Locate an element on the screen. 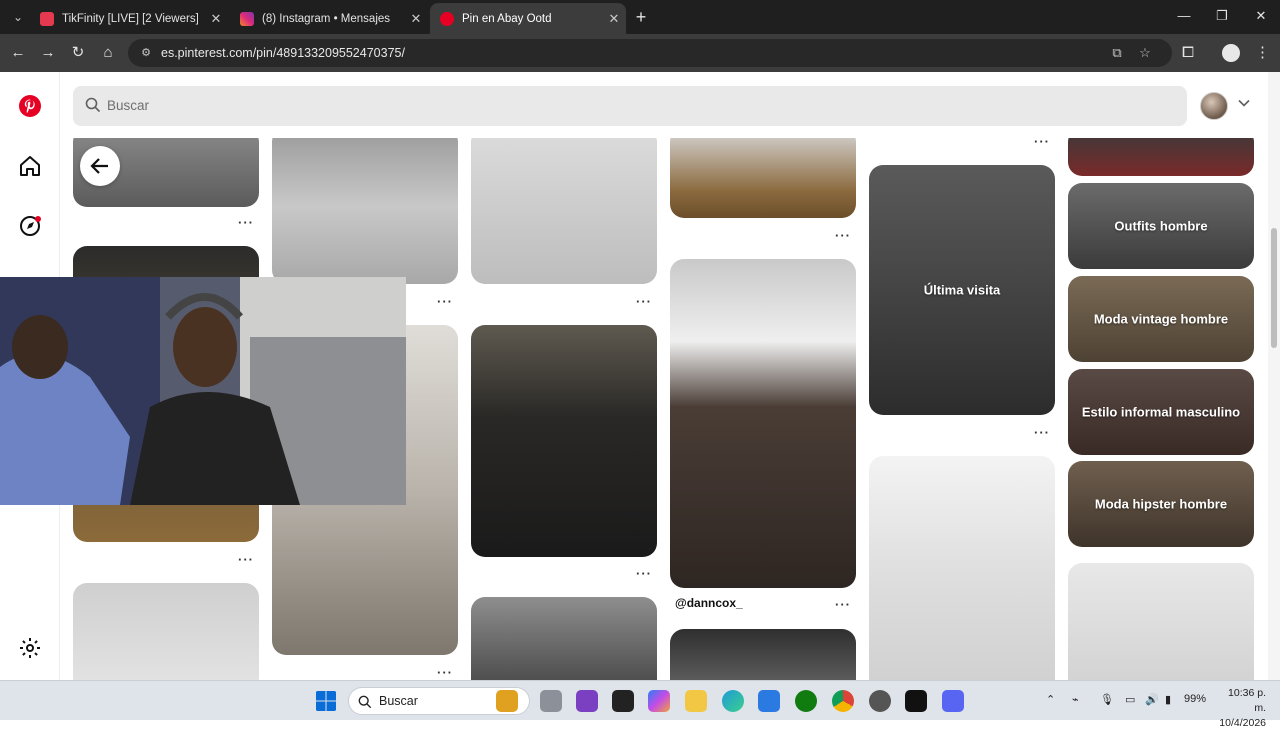 The width and height of the screenshot is (1280, 731). site-info-icon: ⚙ is located at coordinates (146, 53).